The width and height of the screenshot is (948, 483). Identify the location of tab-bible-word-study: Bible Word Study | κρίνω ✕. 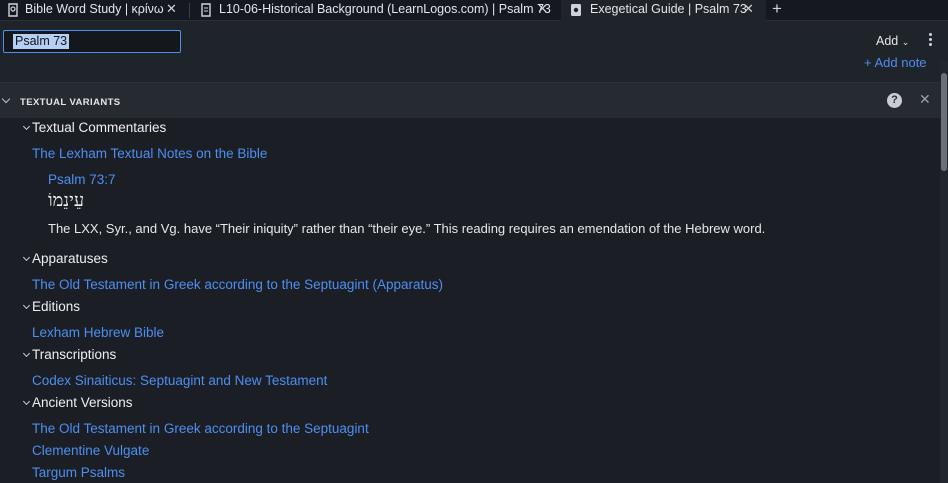
(93, 10).